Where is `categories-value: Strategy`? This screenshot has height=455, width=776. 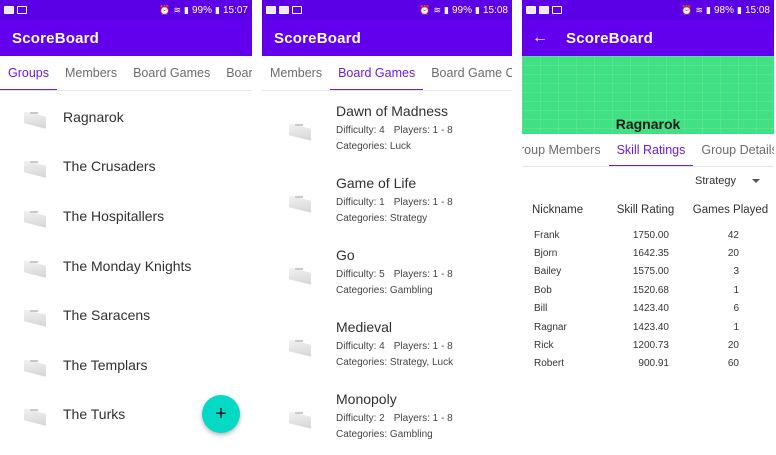
categories-value: Strategy is located at coordinates (408, 218).